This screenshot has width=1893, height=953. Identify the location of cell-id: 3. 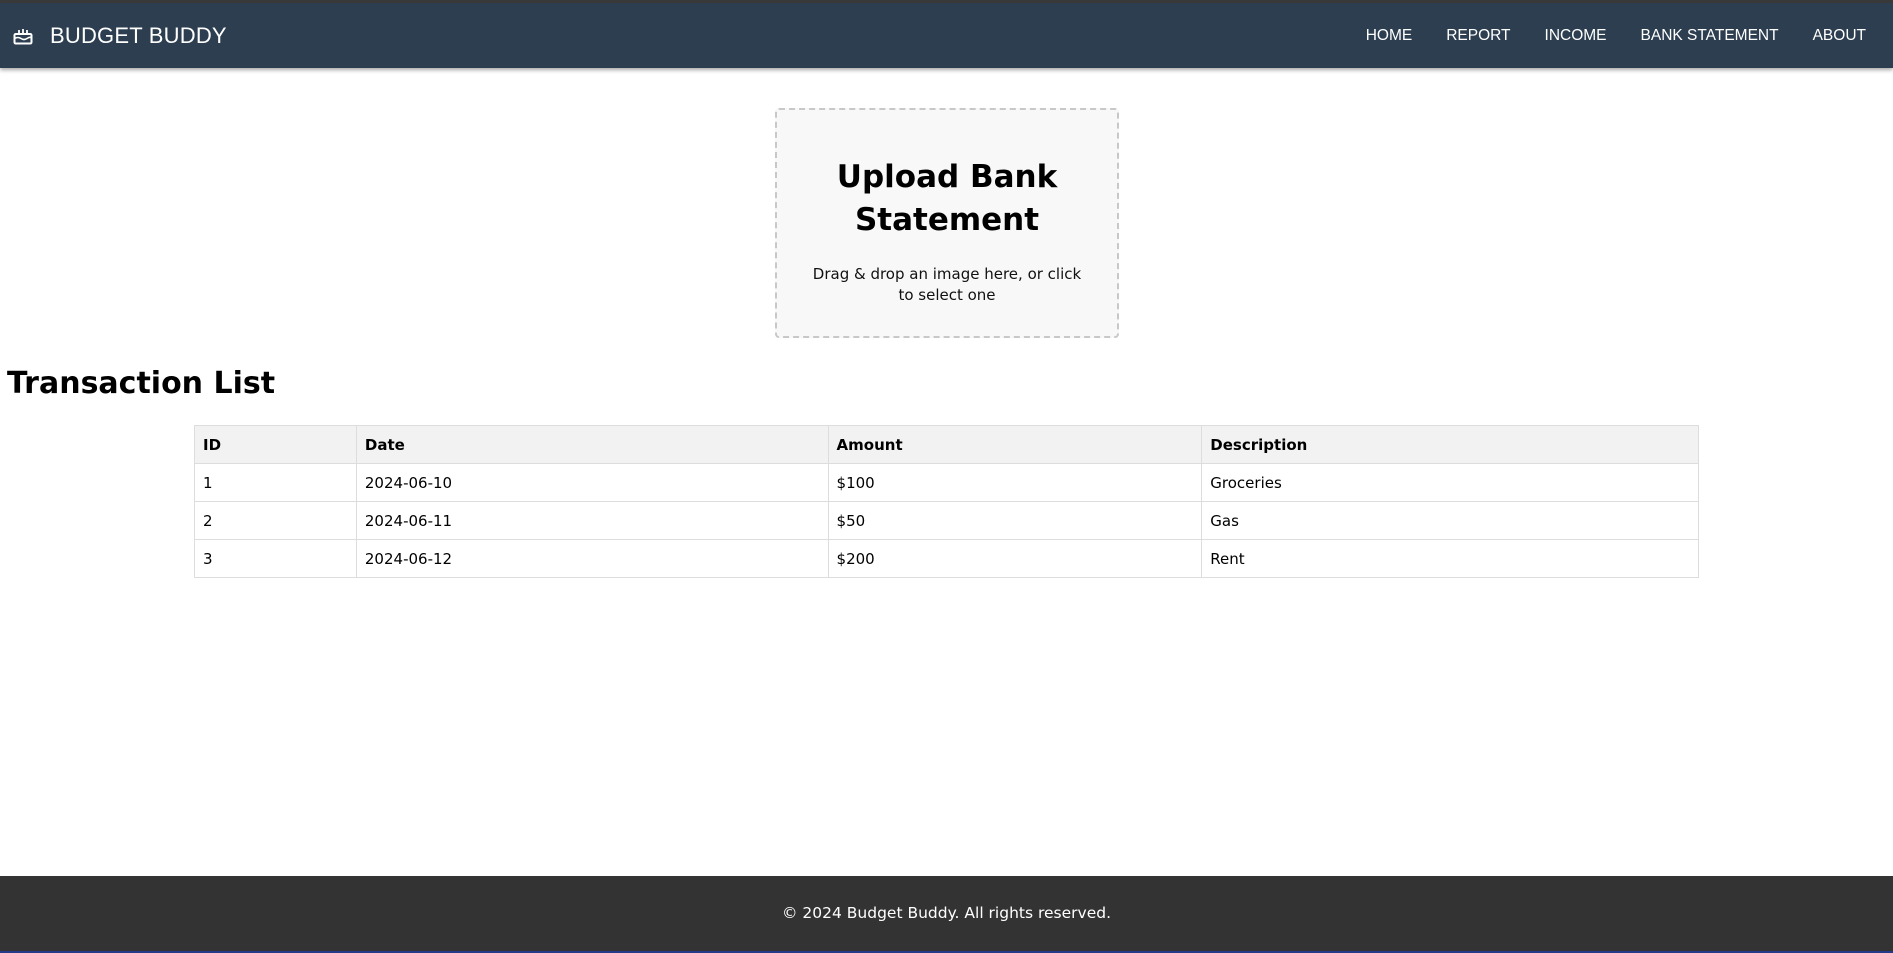
(275, 558).